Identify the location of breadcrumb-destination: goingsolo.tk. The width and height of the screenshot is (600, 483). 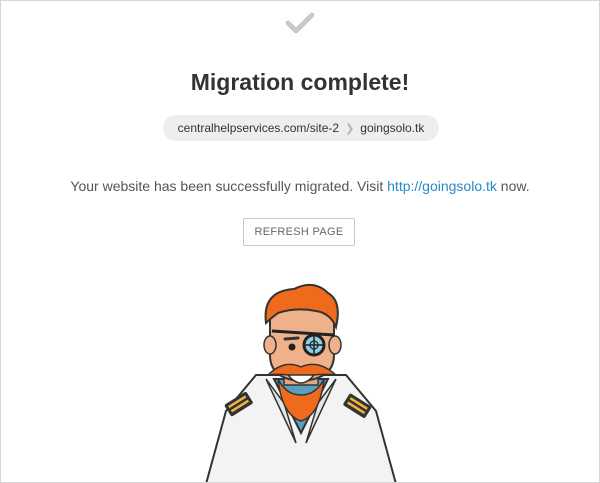
(392, 128).